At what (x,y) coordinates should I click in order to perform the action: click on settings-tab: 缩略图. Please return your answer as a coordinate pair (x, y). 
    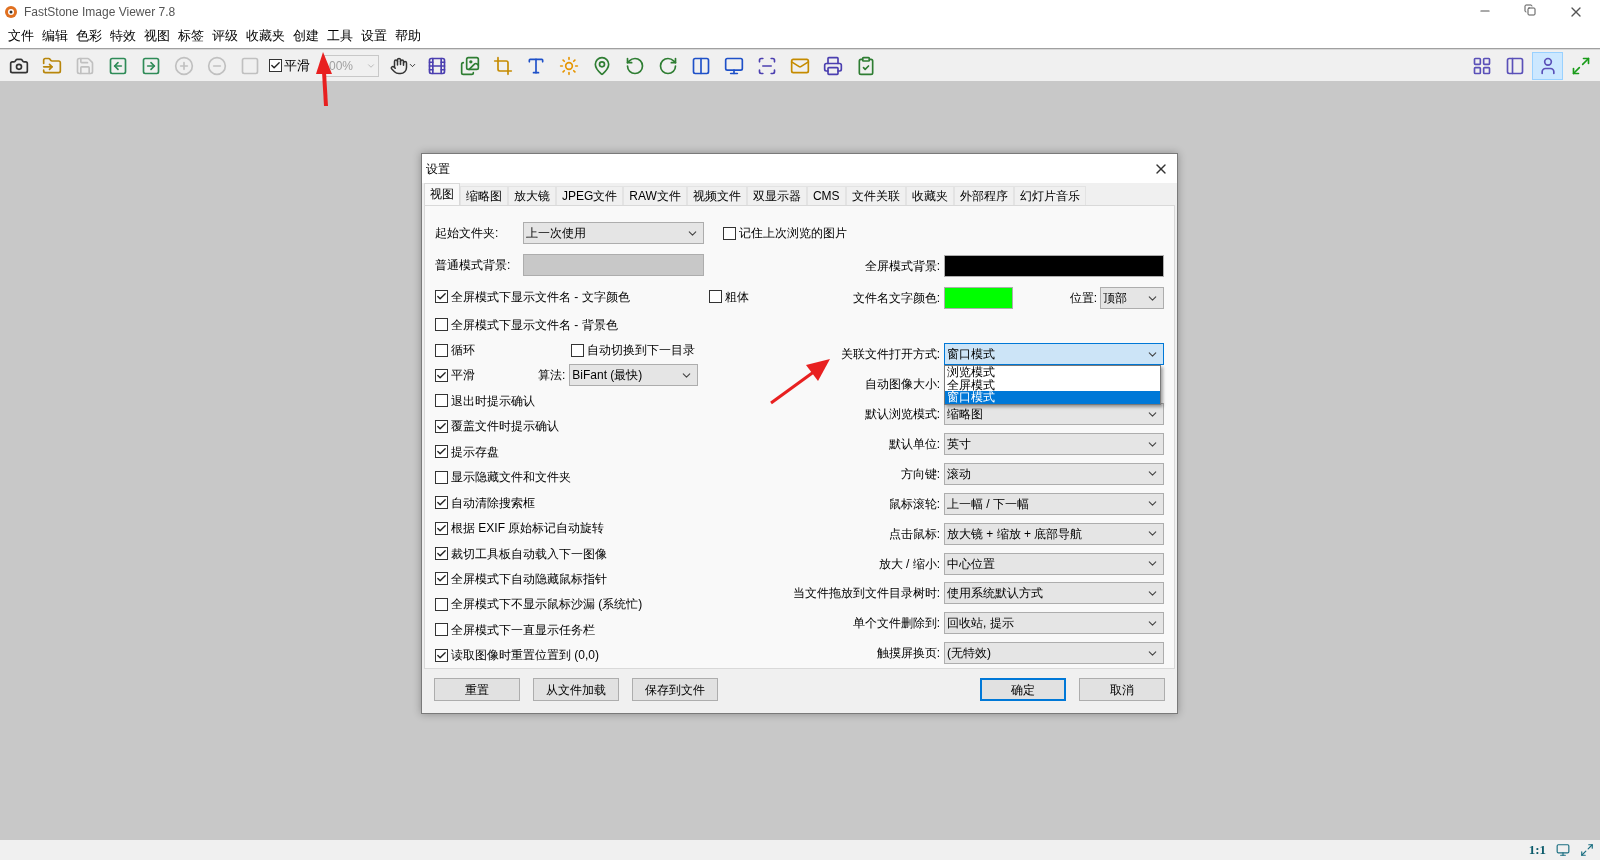
    Looking at the image, I should click on (484, 195).